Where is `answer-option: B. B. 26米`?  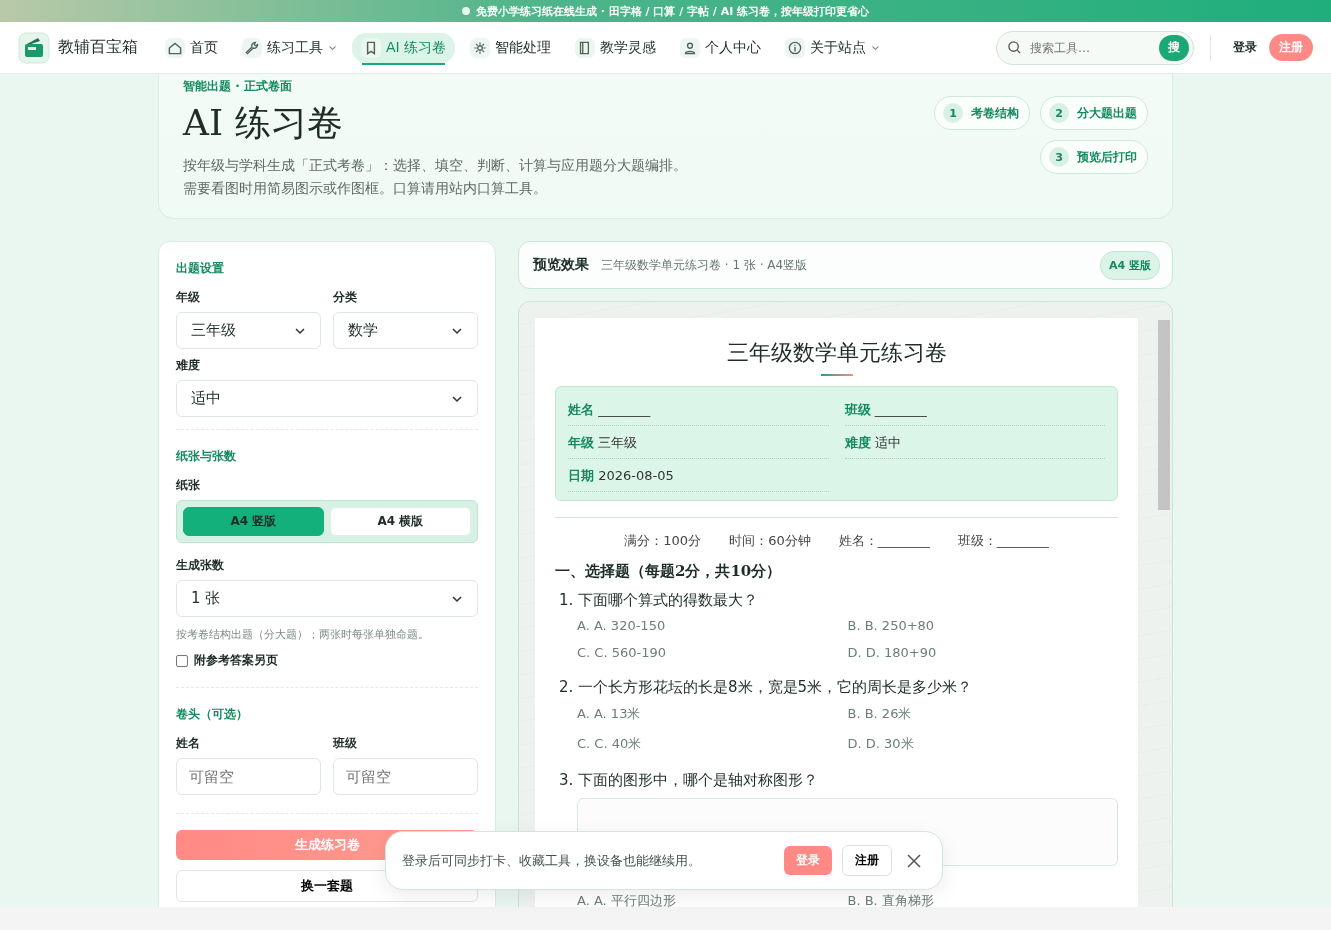
answer-option: B. B. 26米 is located at coordinates (982, 714).